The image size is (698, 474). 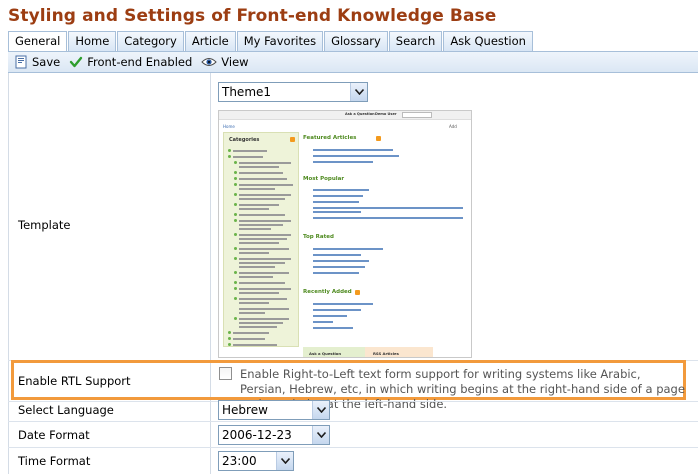 What do you see at coordinates (257, 435) in the screenshot?
I see `date-format-value: 2006-12-23` at bounding box center [257, 435].